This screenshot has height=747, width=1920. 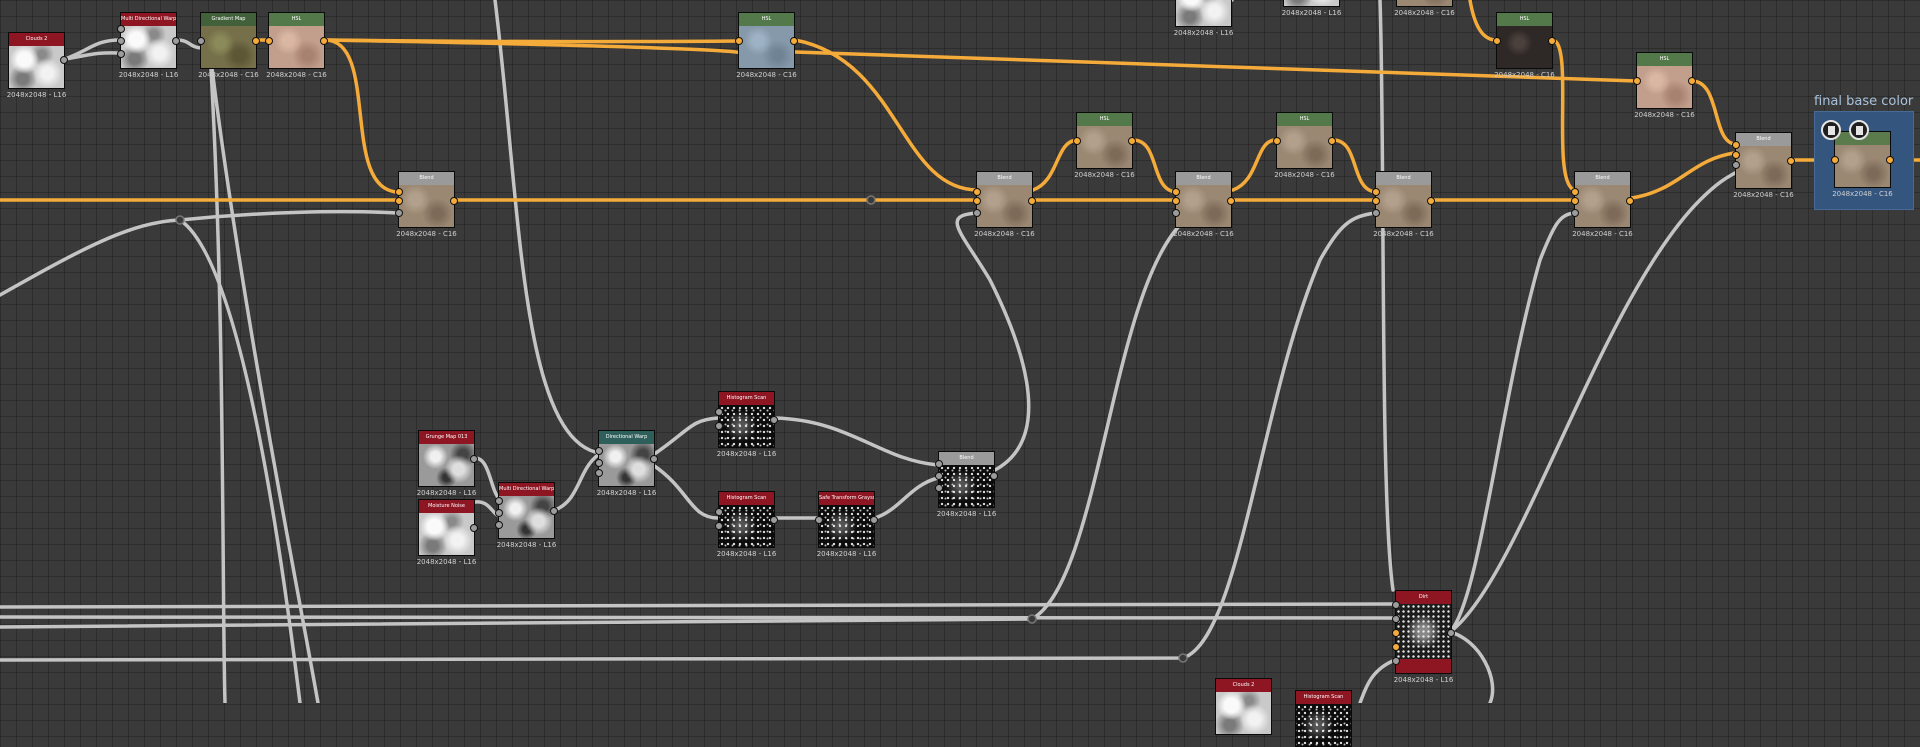 I want to click on node-dirt: Dirt 2048x2048 - L16, so click(x=1423, y=637).